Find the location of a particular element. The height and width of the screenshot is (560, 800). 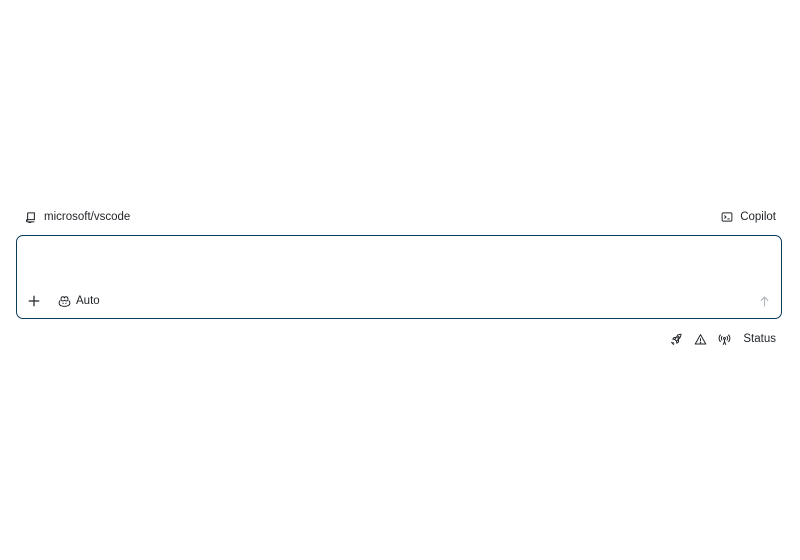

status-link: Status is located at coordinates (759, 339).